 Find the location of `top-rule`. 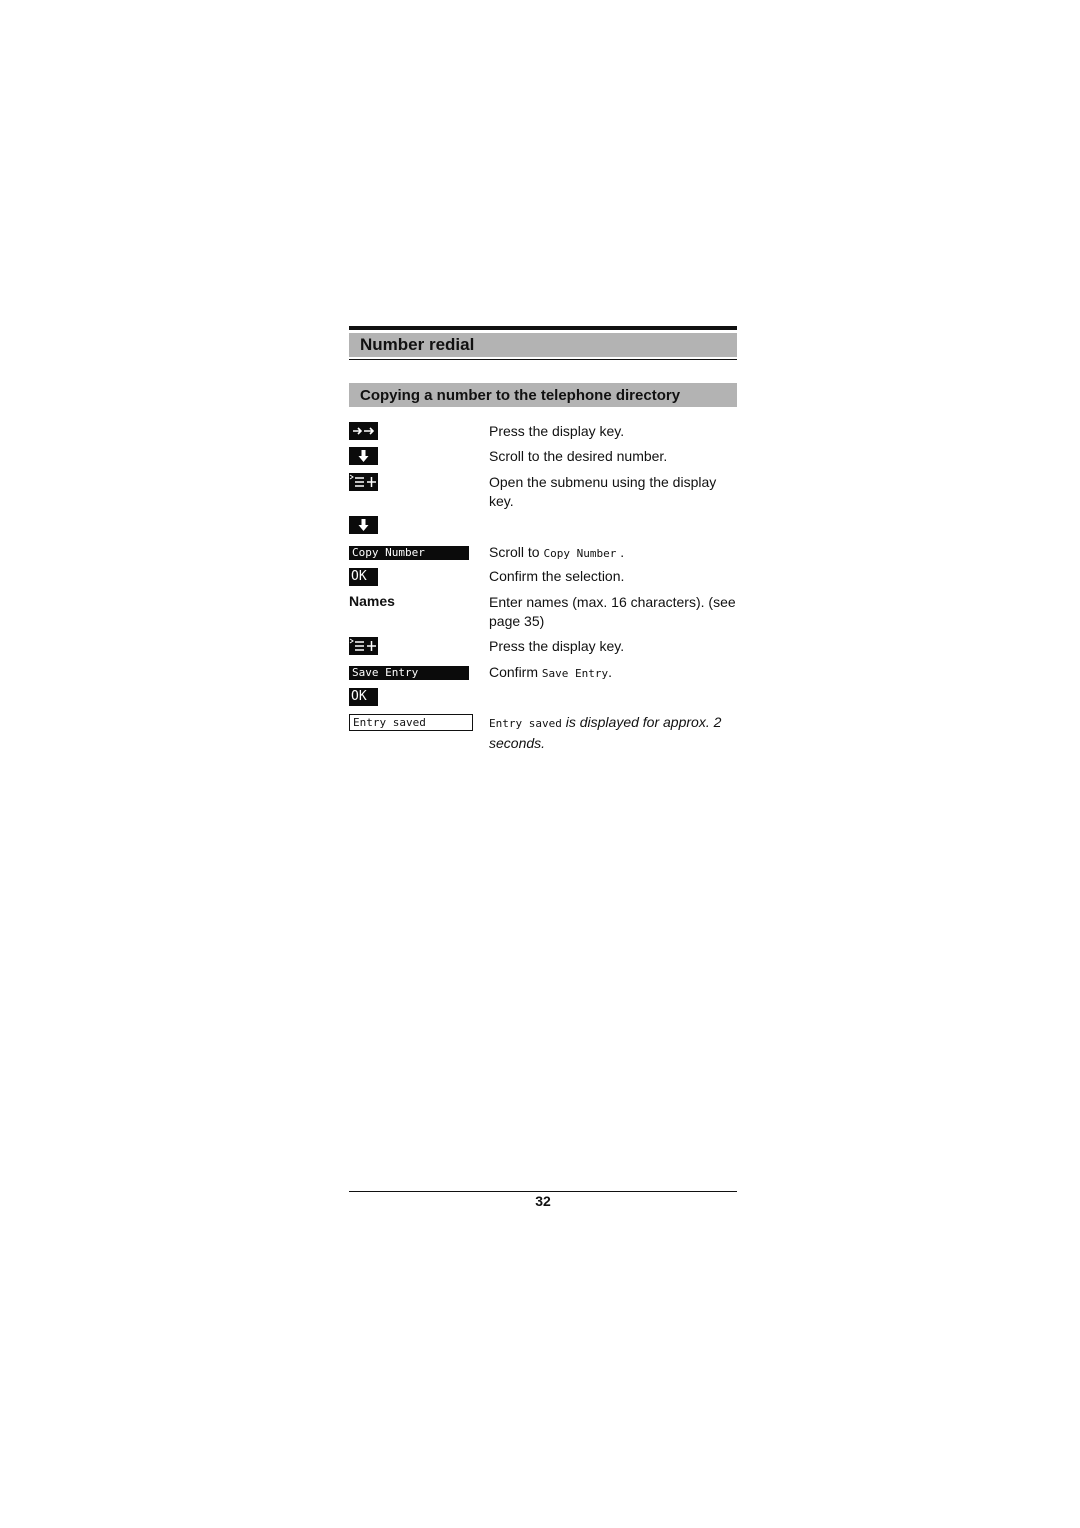

top-rule is located at coordinates (543, 328).